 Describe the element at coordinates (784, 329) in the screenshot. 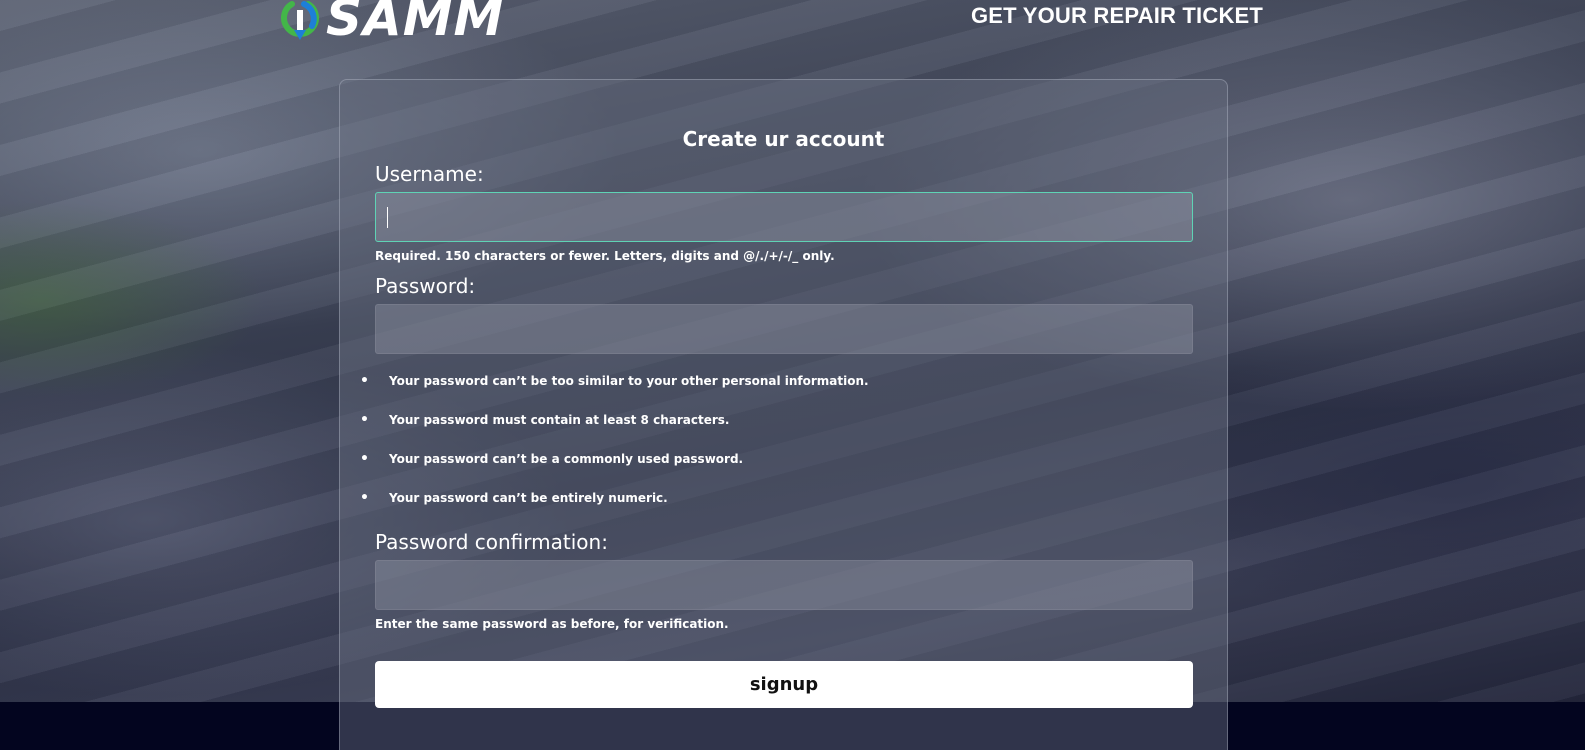

I see `password-input` at that location.